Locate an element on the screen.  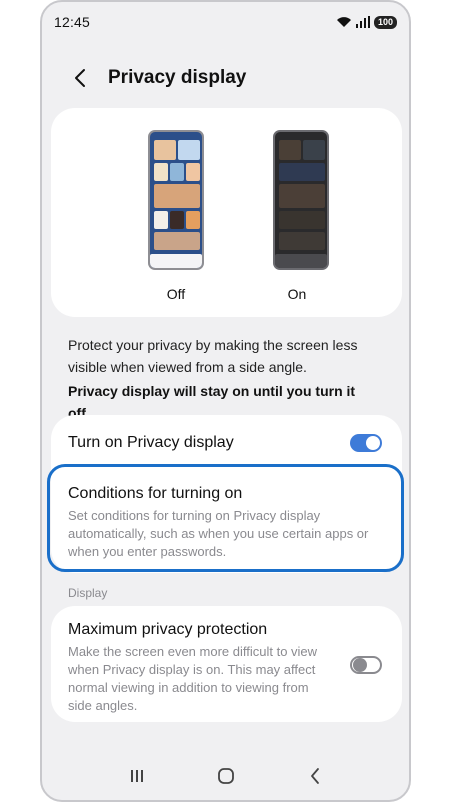
turn-on-privacy-toggle is located at coordinates (366, 443).